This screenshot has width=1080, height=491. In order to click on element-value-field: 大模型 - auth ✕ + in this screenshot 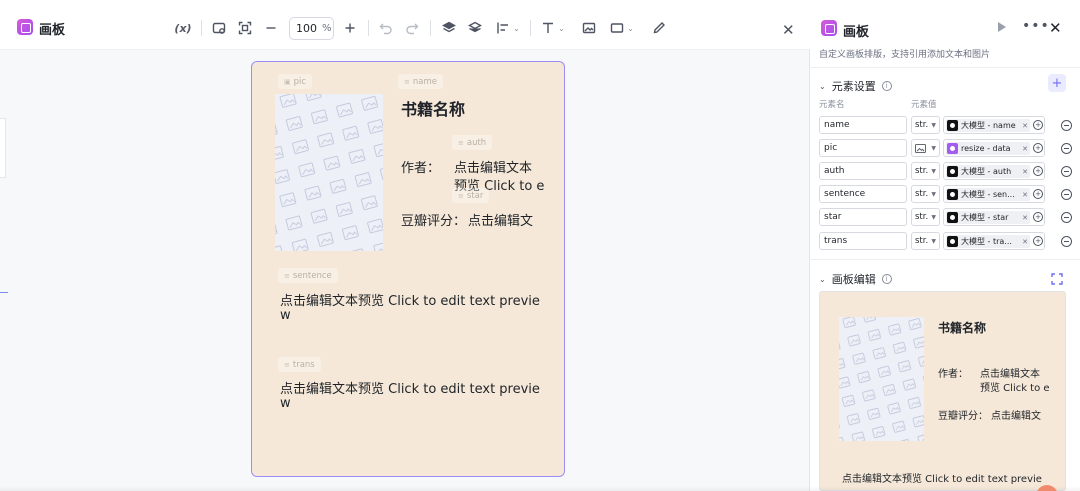, I will do `click(994, 171)`.